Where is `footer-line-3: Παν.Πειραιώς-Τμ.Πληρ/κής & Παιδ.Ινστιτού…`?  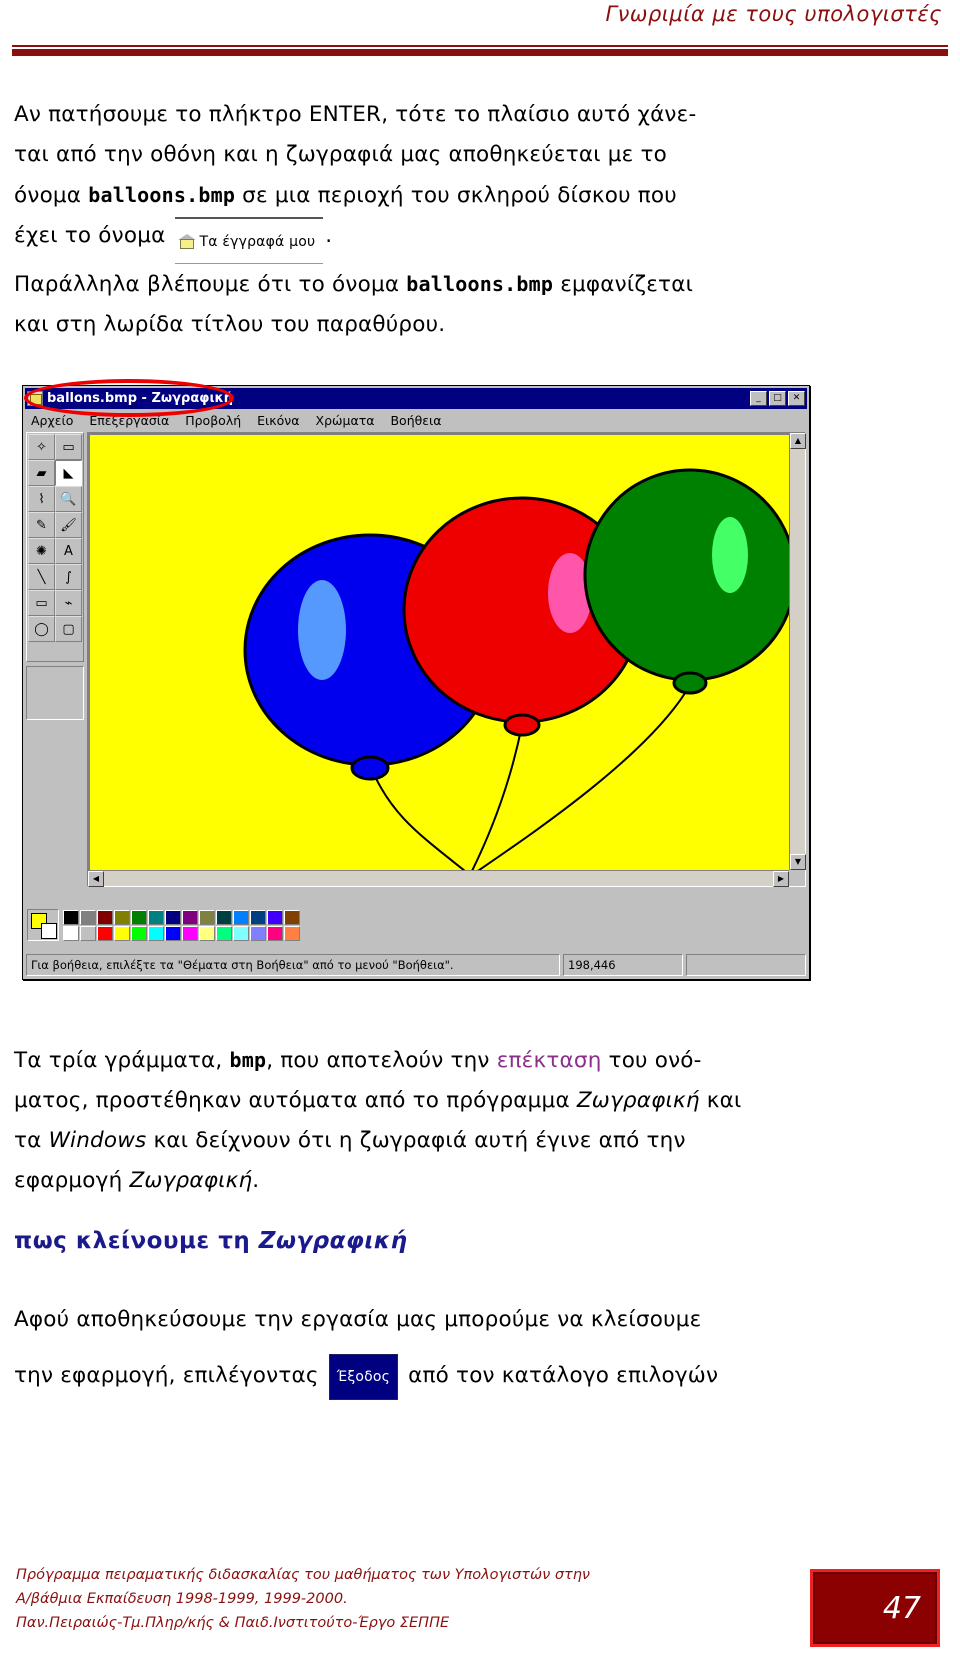 footer-line-3: Παν.Πειραιώς-Τμ.Πληρ/κής & Παιδ.Ινστιτού… is located at coordinates (233, 1623).